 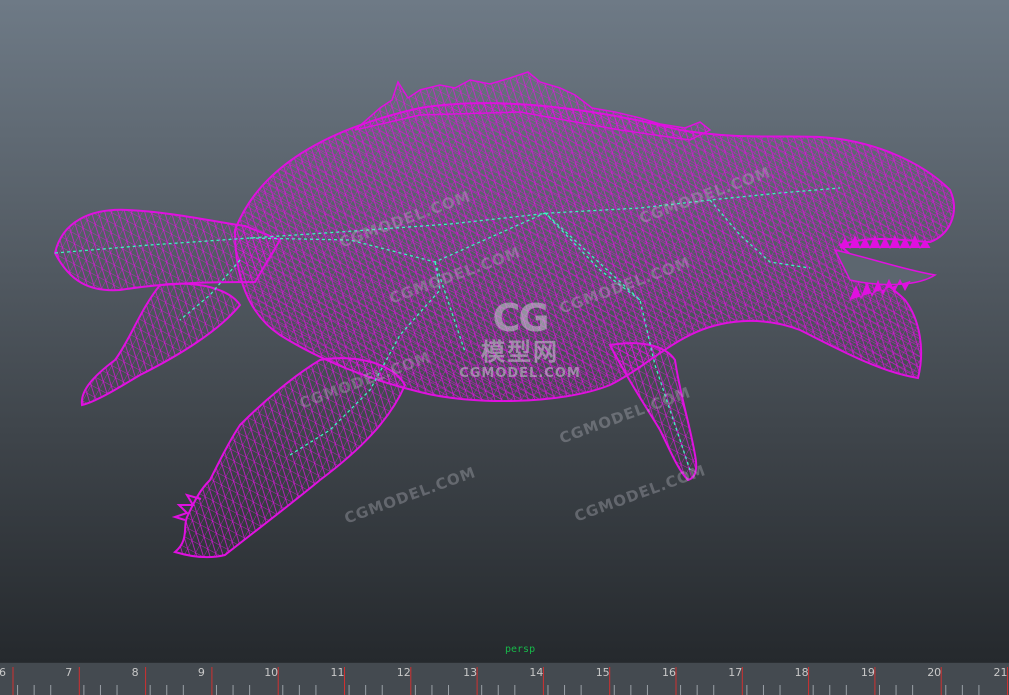 What do you see at coordinates (735, 672) in the screenshot?
I see `timeline-frame-number: 17` at bounding box center [735, 672].